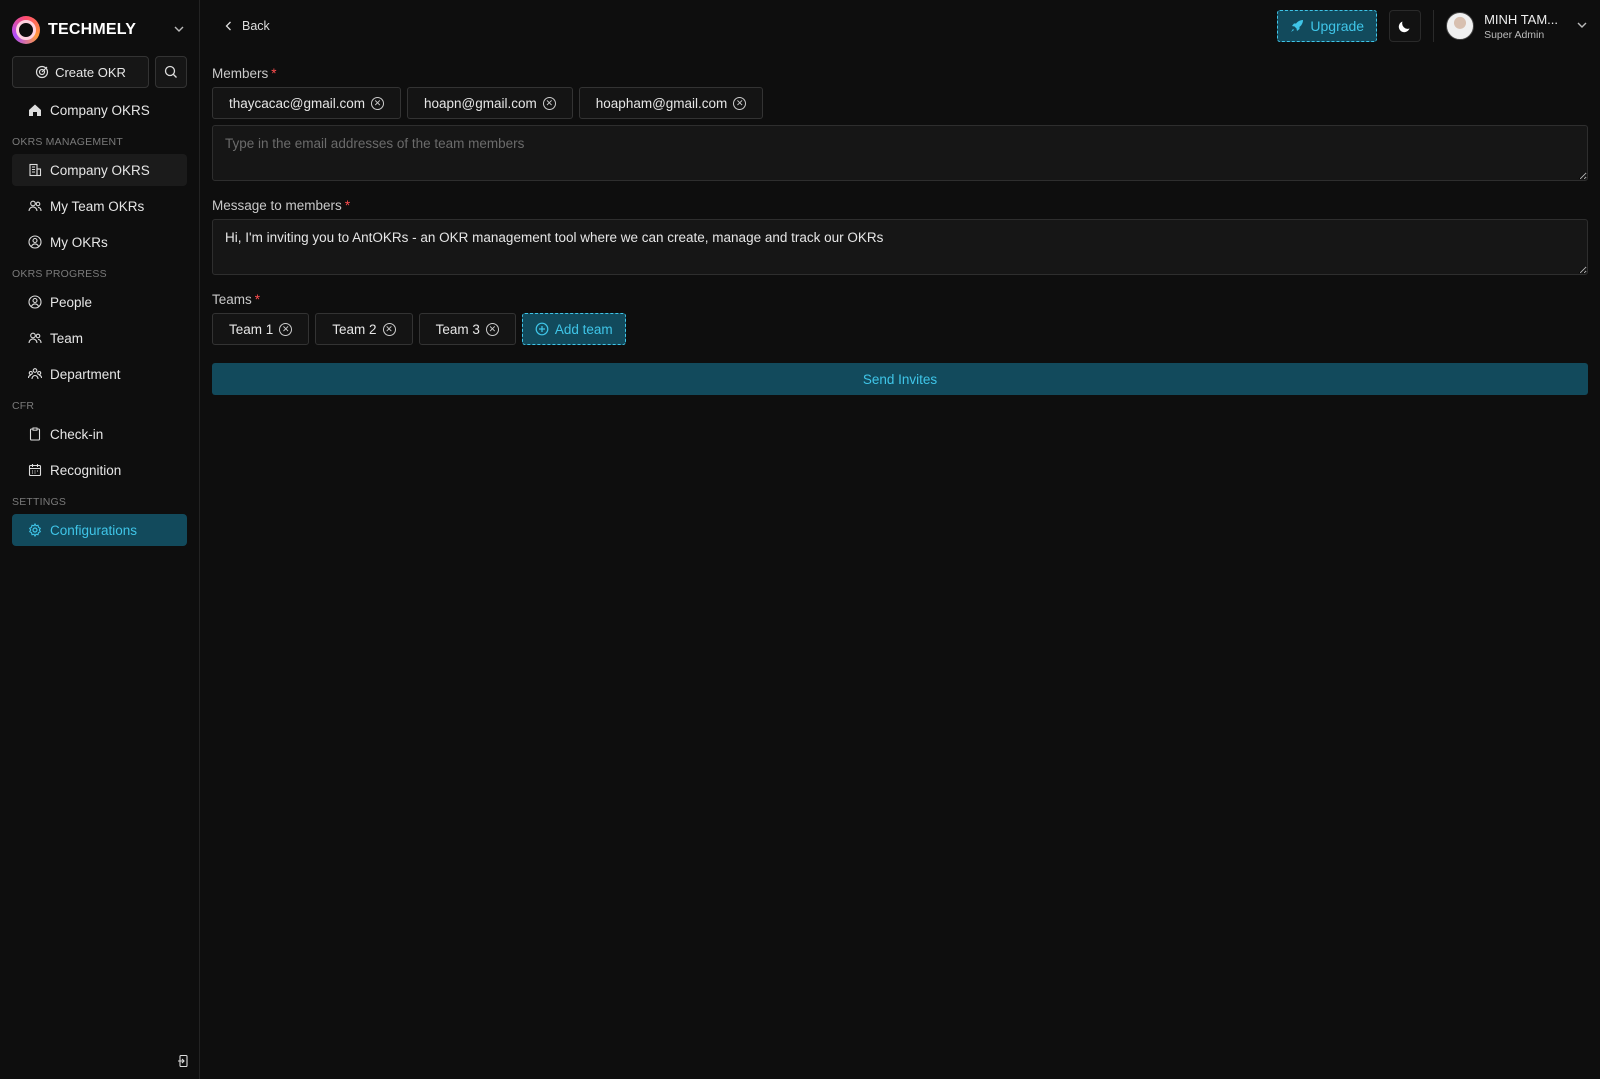 The width and height of the screenshot is (1600, 1079). I want to click on sidebar-item-team: Team, so click(99, 338).